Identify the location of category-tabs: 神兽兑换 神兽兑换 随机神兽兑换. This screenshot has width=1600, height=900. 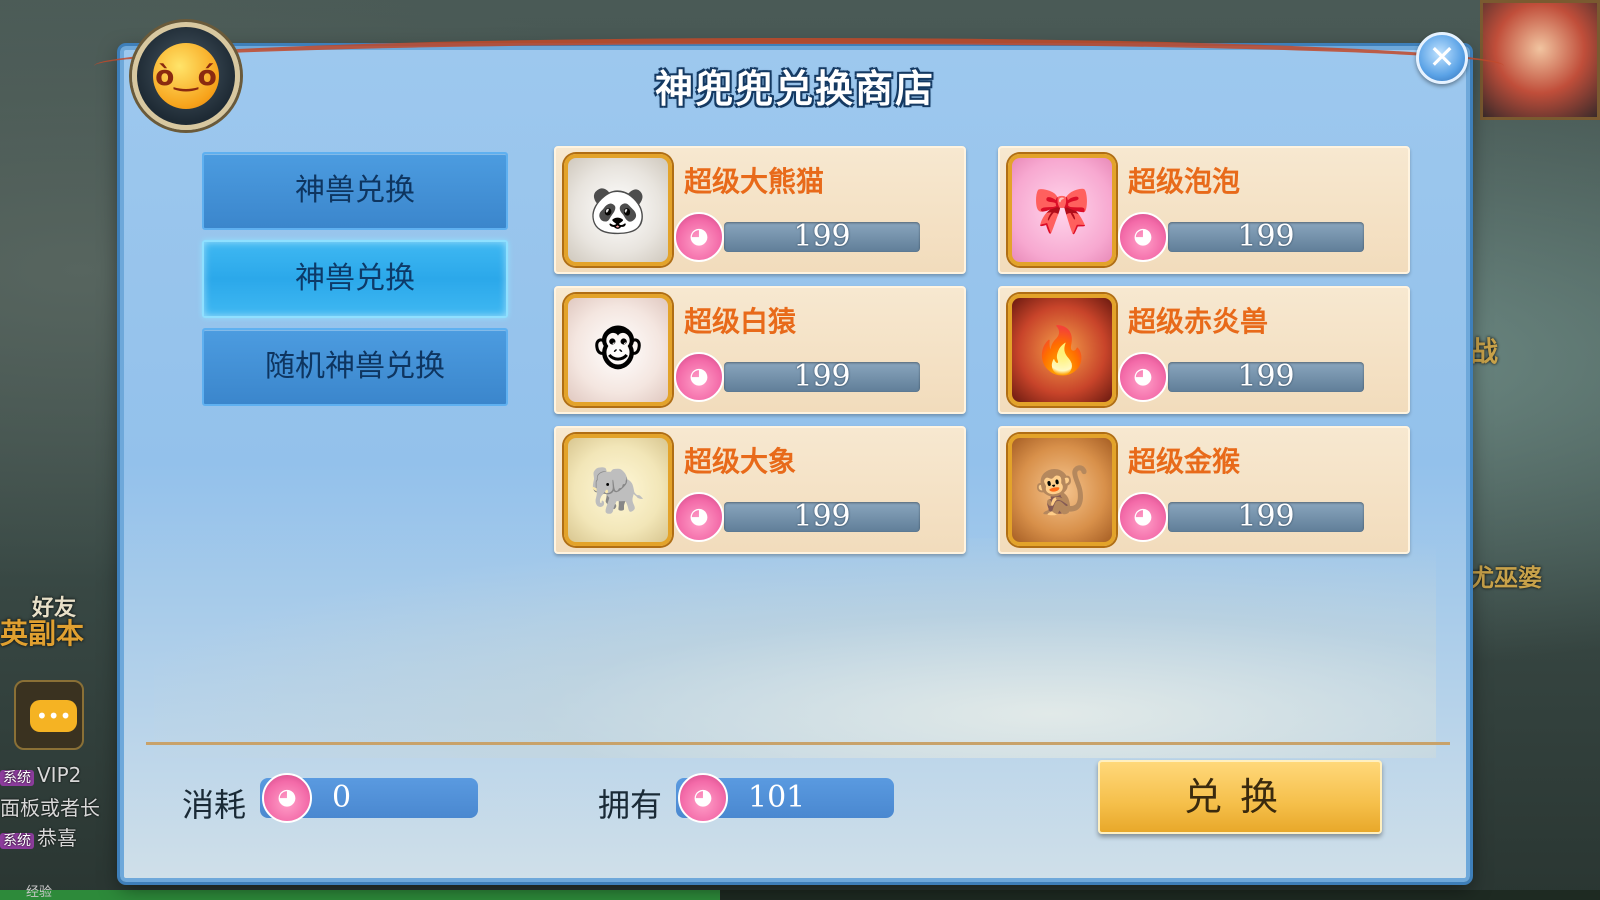
(355, 284).